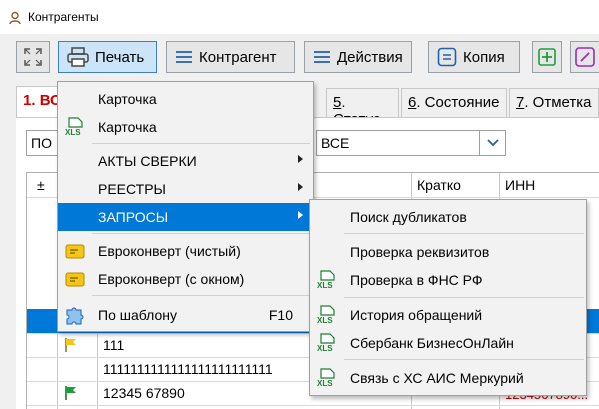 The height and width of the screenshot is (409, 599). I want to click on copy-label: Копия, so click(484, 57).